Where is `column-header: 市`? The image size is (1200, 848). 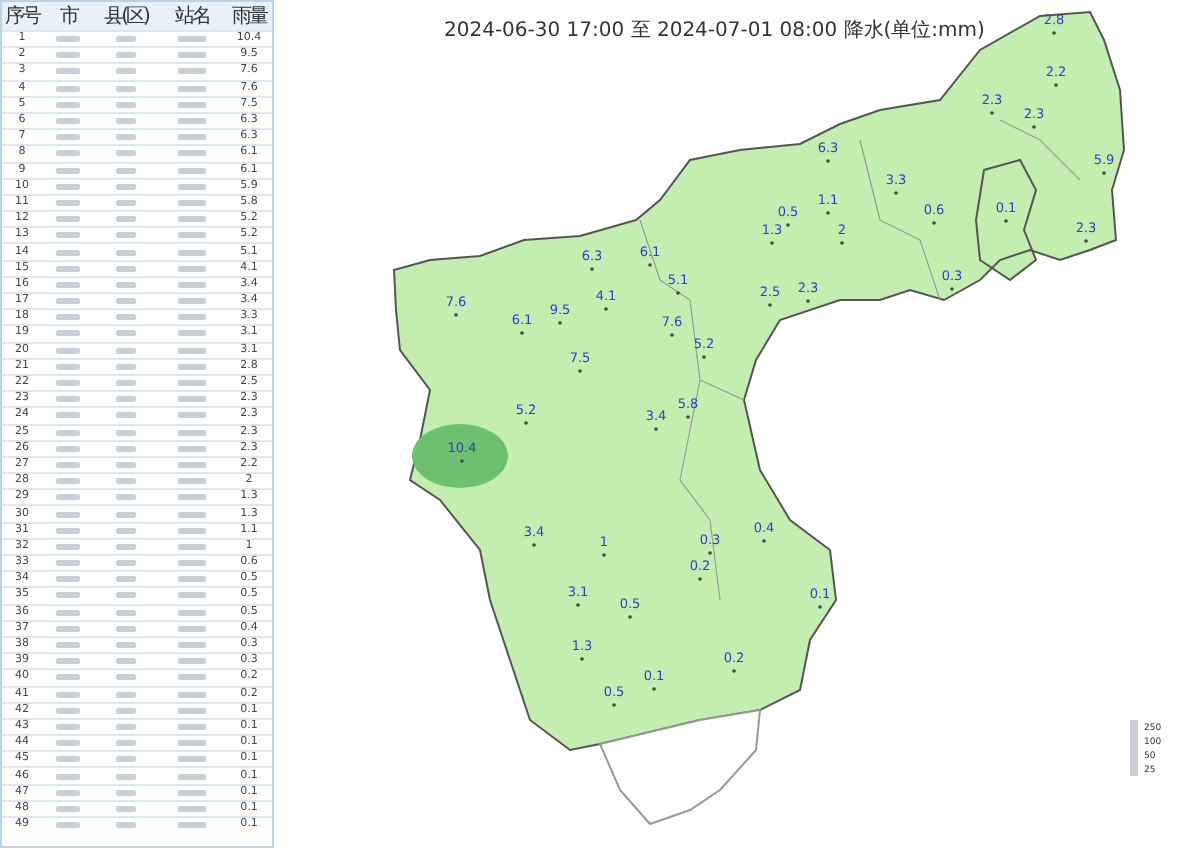
column-header: 市 is located at coordinates (68, 16).